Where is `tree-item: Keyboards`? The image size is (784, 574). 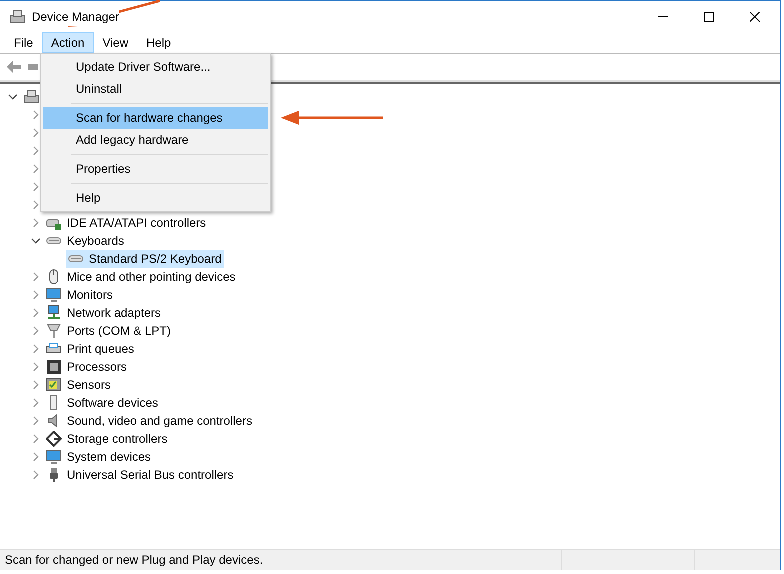 tree-item: Keyboards is located at coordinates (85, 241).